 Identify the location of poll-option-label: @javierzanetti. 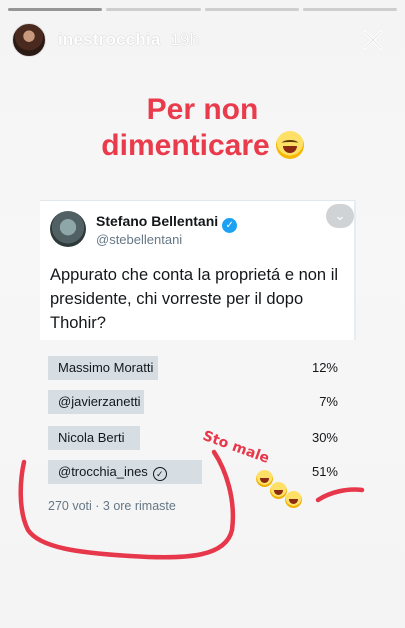
(99, 401).